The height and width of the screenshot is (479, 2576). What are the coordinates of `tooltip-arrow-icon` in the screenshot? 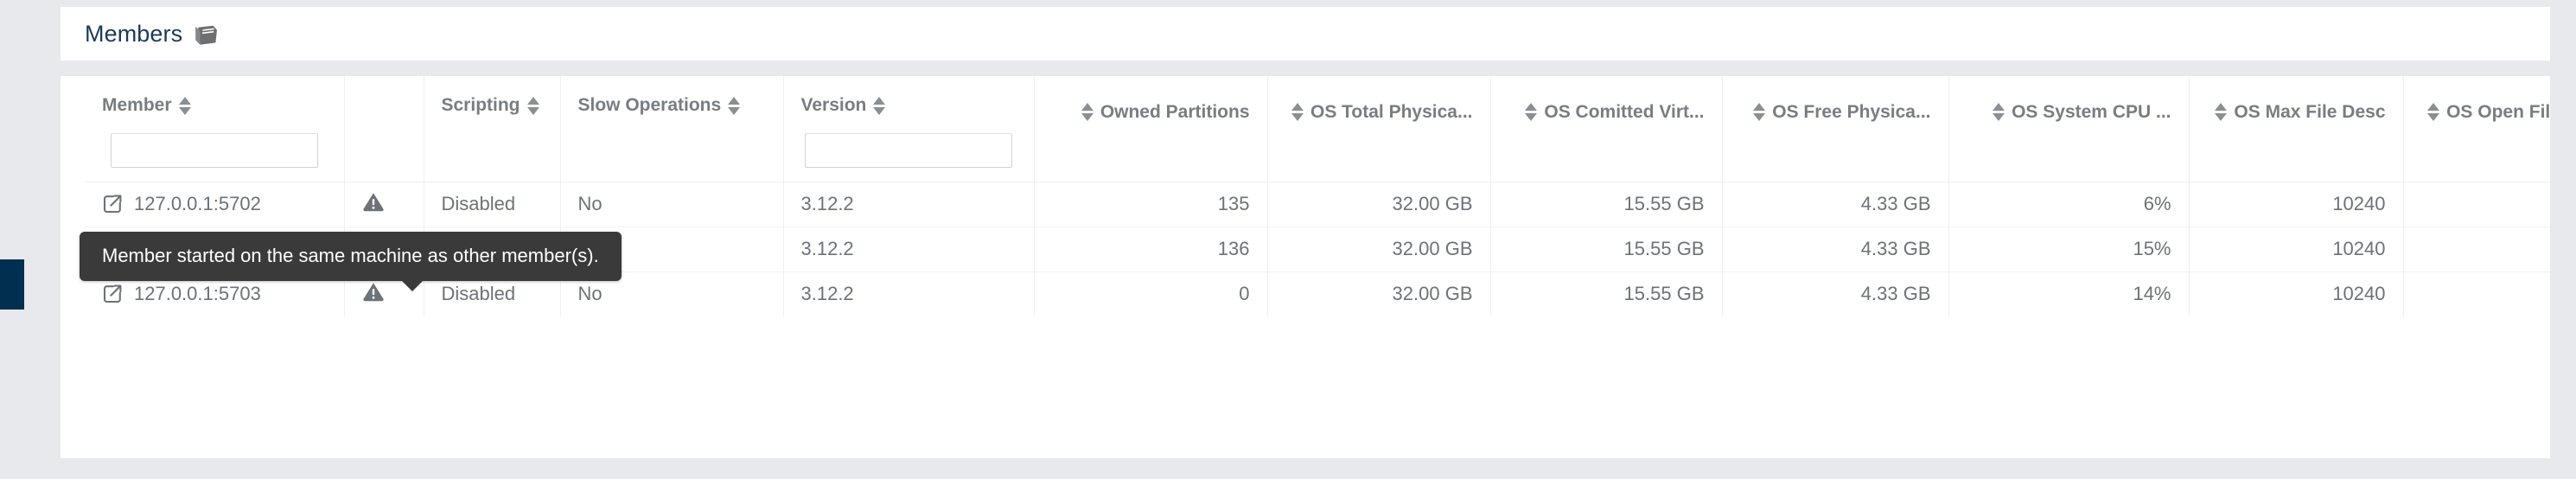 It's located at (412, 286).